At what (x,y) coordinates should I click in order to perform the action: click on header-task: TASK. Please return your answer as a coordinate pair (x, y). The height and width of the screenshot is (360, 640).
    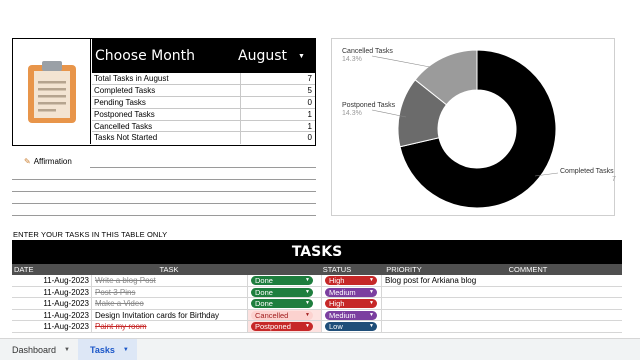
    Looking at the image, I should click on (169, 269).